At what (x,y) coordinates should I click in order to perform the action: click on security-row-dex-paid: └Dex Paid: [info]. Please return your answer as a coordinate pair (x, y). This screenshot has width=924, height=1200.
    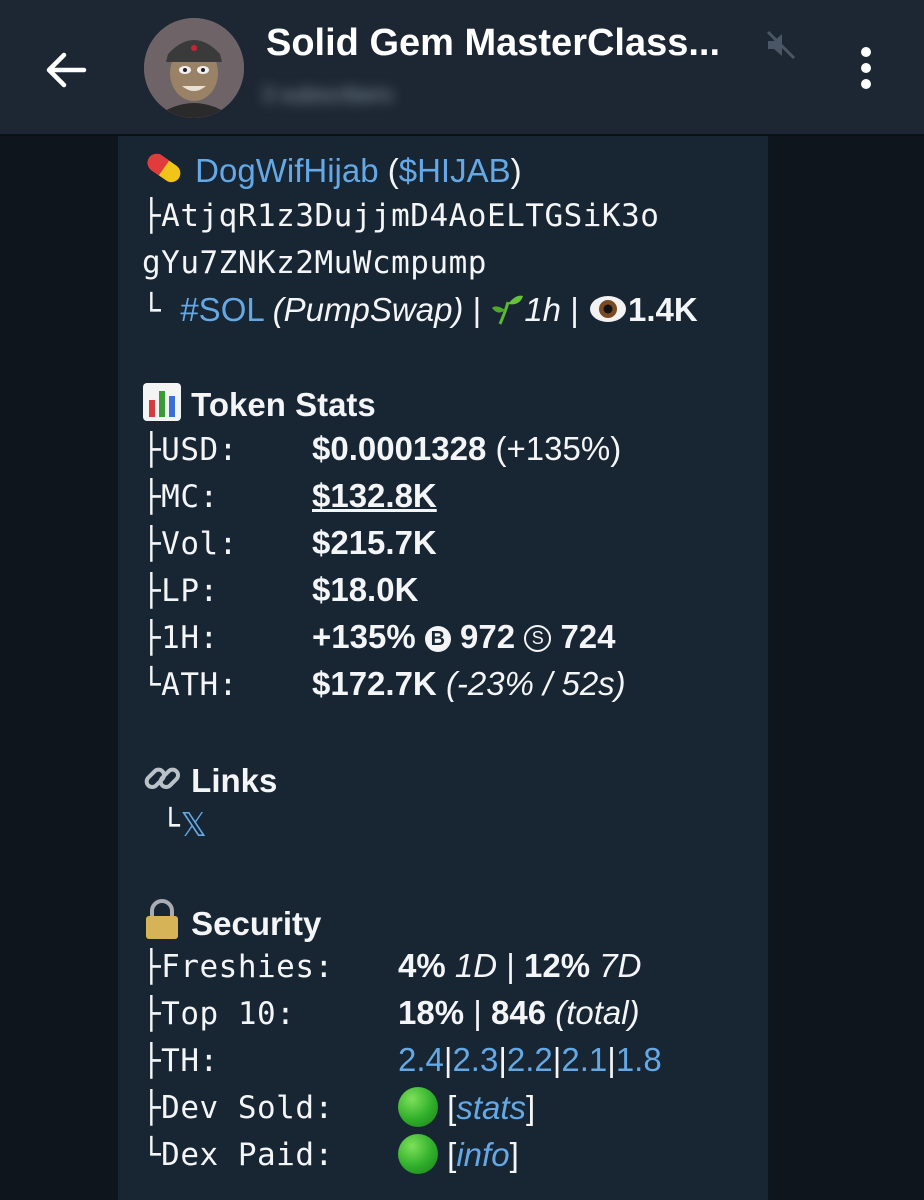
    Looking at the image, I should click on (330, 1154).